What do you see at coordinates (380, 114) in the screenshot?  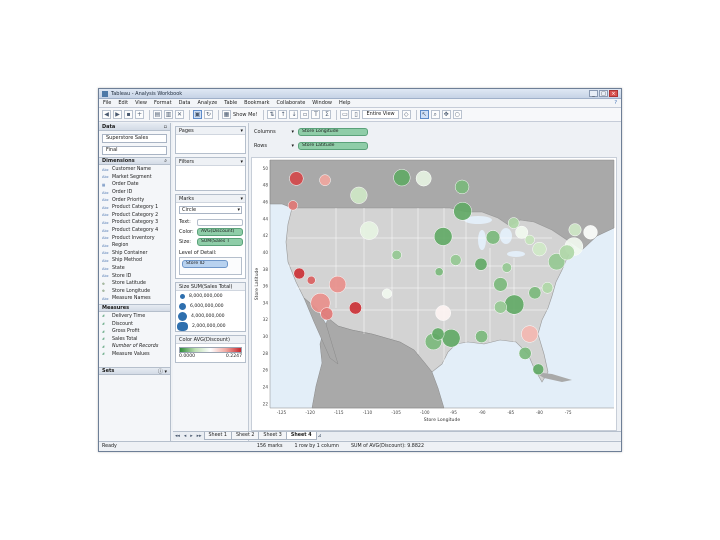 I see `fit-select: Entire View` at bounding box center [380, 114].